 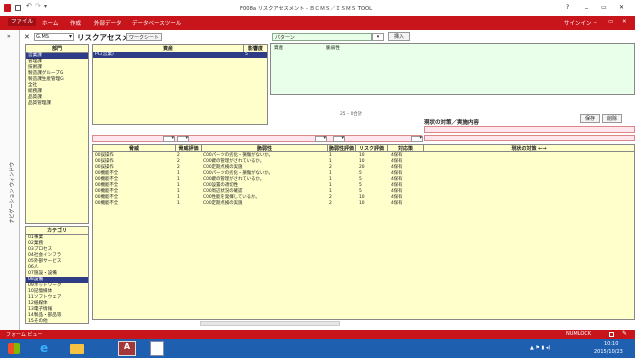 I want to click on record-count: 25 – 0合計, so click(x=351, y=114).